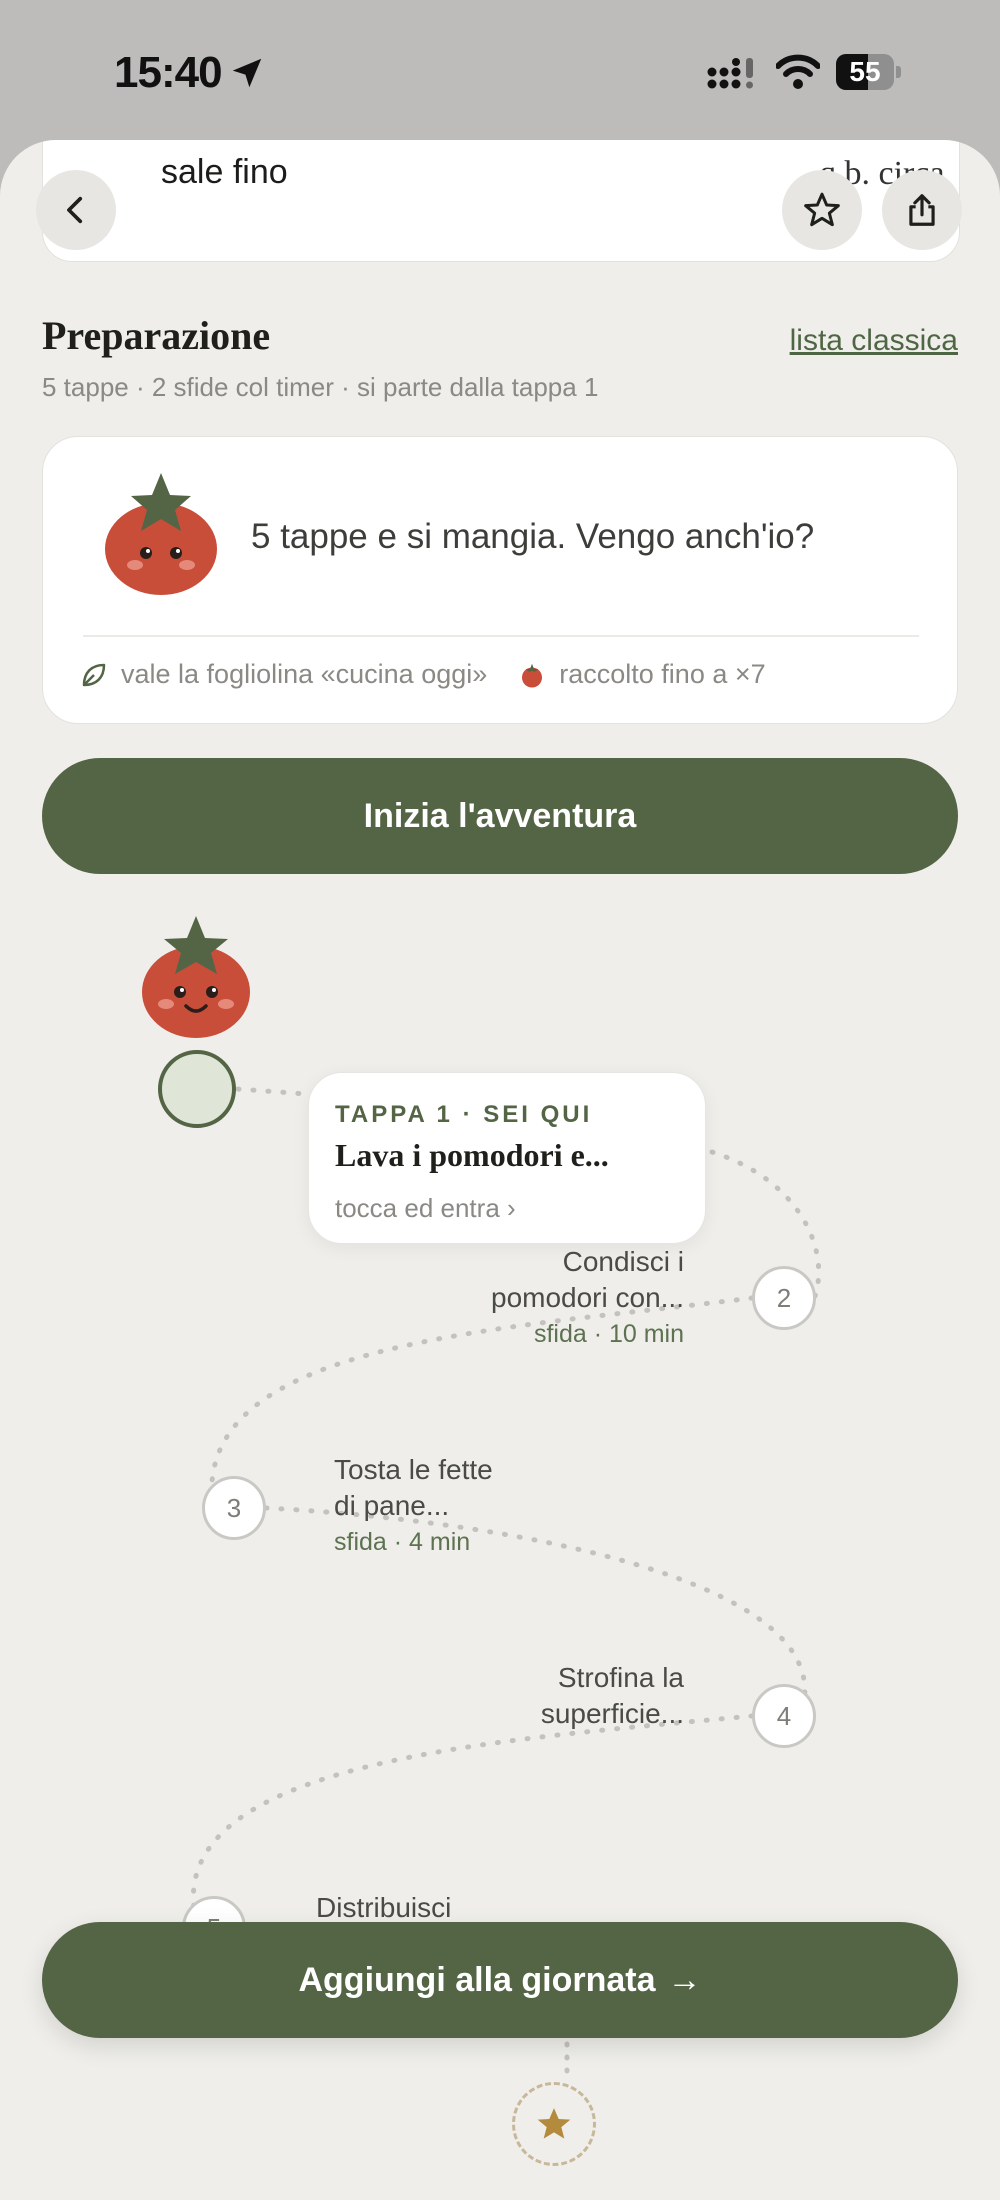 The width and height of the screenshot is (1000, 2200). What do you see at coordinates (730, 73) in the screenshot?
I see `signal-icon` at bounding box center [730, 73].